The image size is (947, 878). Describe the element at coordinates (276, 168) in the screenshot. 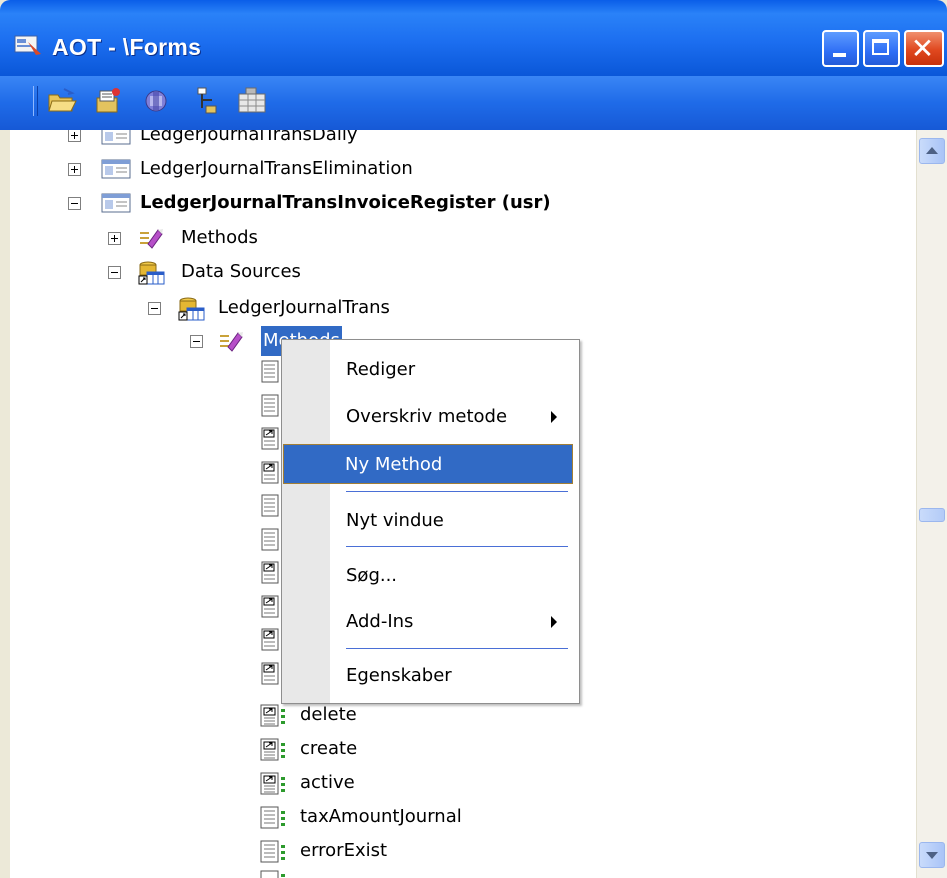

I see `tree-node-label: LedgerJournalTransElimination` at that location.